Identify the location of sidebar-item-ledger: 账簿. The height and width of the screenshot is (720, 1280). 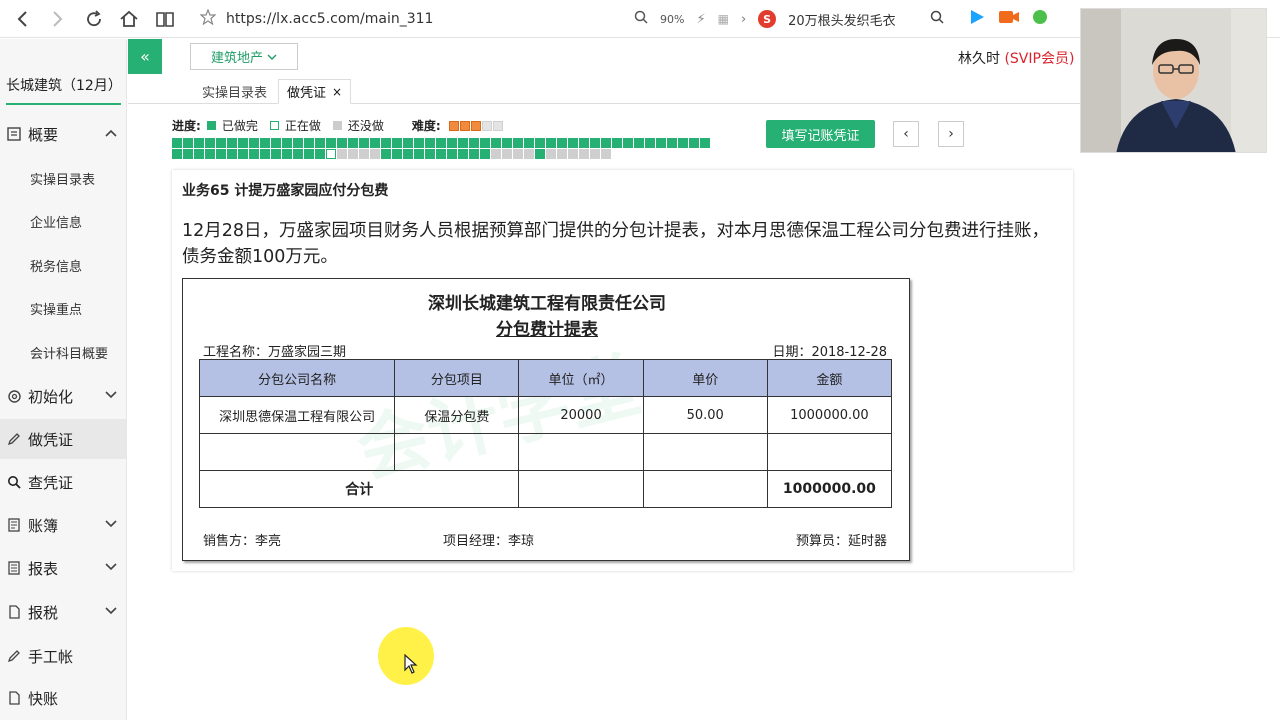
(63, 525).